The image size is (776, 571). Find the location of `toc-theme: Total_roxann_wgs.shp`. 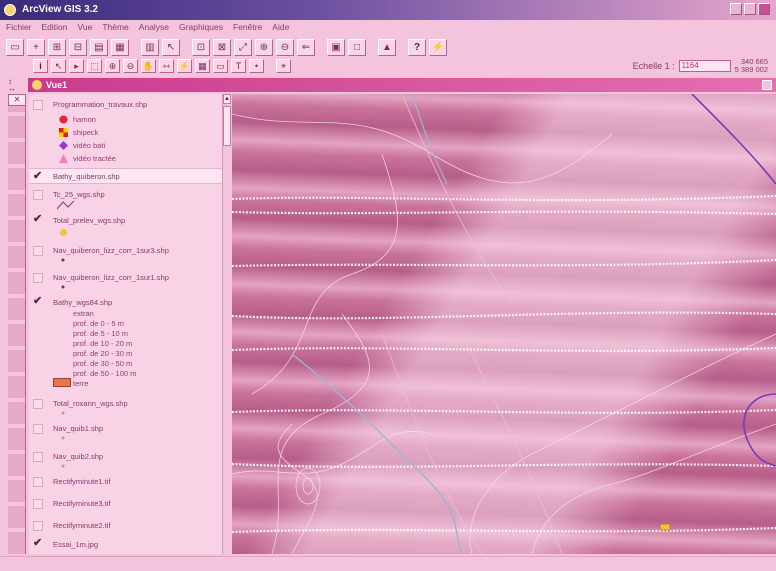

toc-theme: Total_roxann_wgs.shp is located at coordinates (129, 408).